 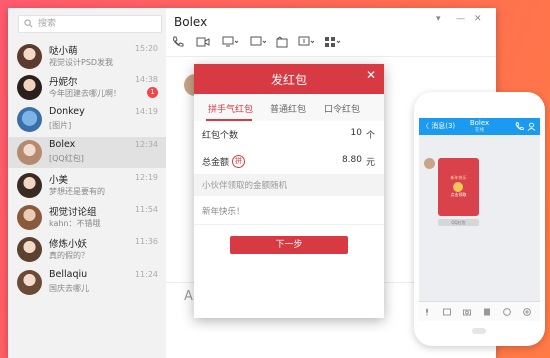 What do you see at coordinates (447, 312) in the screenshot?
I see `image-icon` at bounding box center [447, 312].